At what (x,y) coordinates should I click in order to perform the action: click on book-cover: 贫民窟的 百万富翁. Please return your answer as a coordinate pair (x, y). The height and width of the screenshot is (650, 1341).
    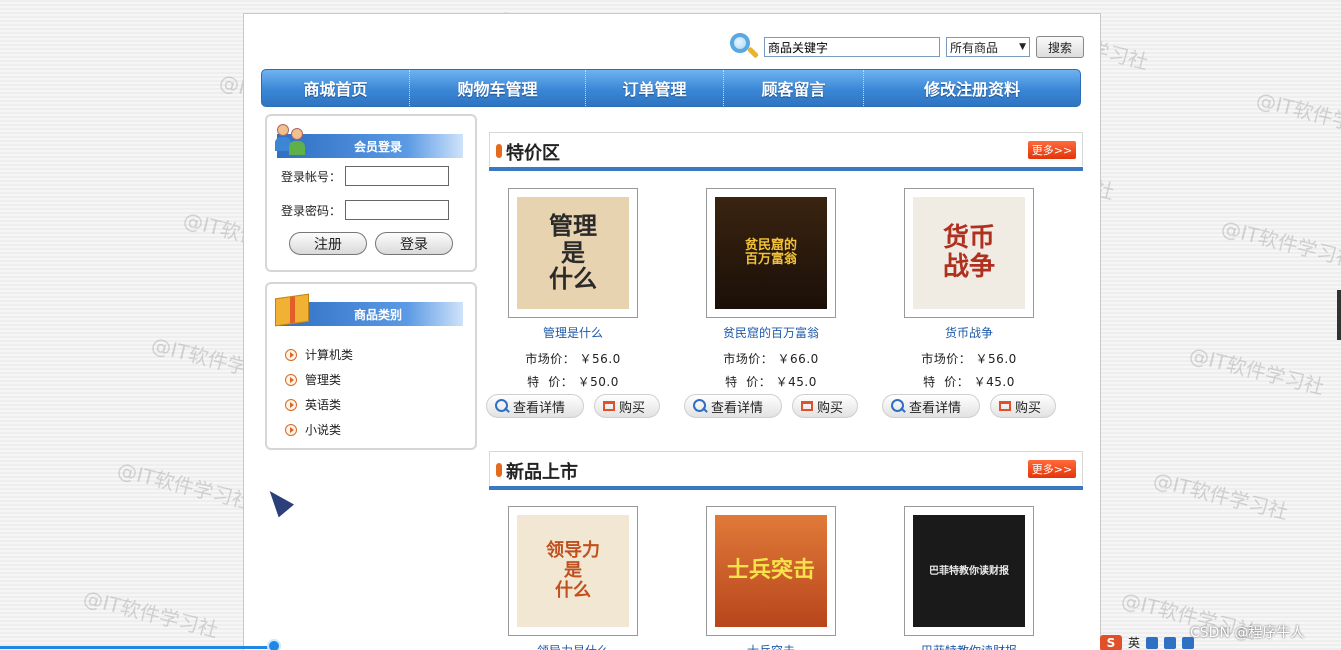
    Looking at the image, I should click on (771, 253).